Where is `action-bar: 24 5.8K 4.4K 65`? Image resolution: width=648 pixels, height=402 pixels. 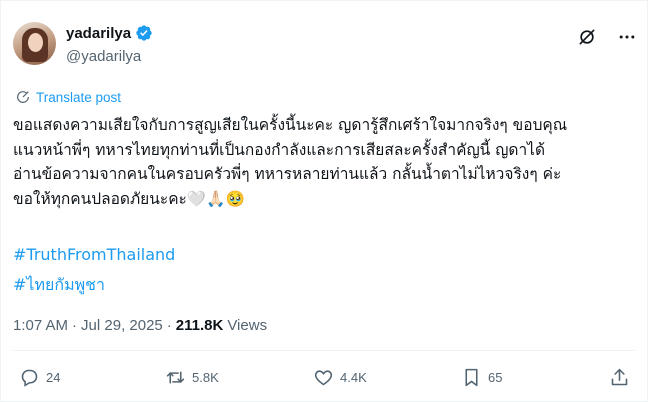 action-bar: 24 5.8K 4.4K 65 is located at coordinates (325, 382).